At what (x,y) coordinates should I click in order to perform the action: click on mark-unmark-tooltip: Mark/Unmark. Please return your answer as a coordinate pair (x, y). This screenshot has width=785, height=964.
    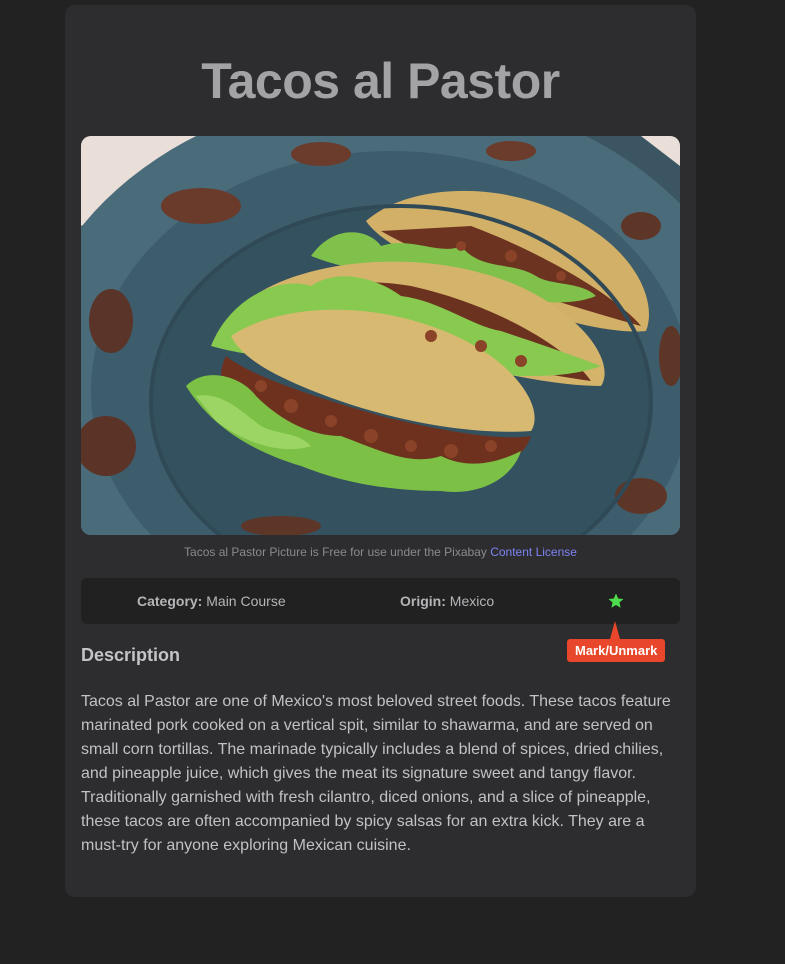
    Looking at the image, I should click on (616, 641).